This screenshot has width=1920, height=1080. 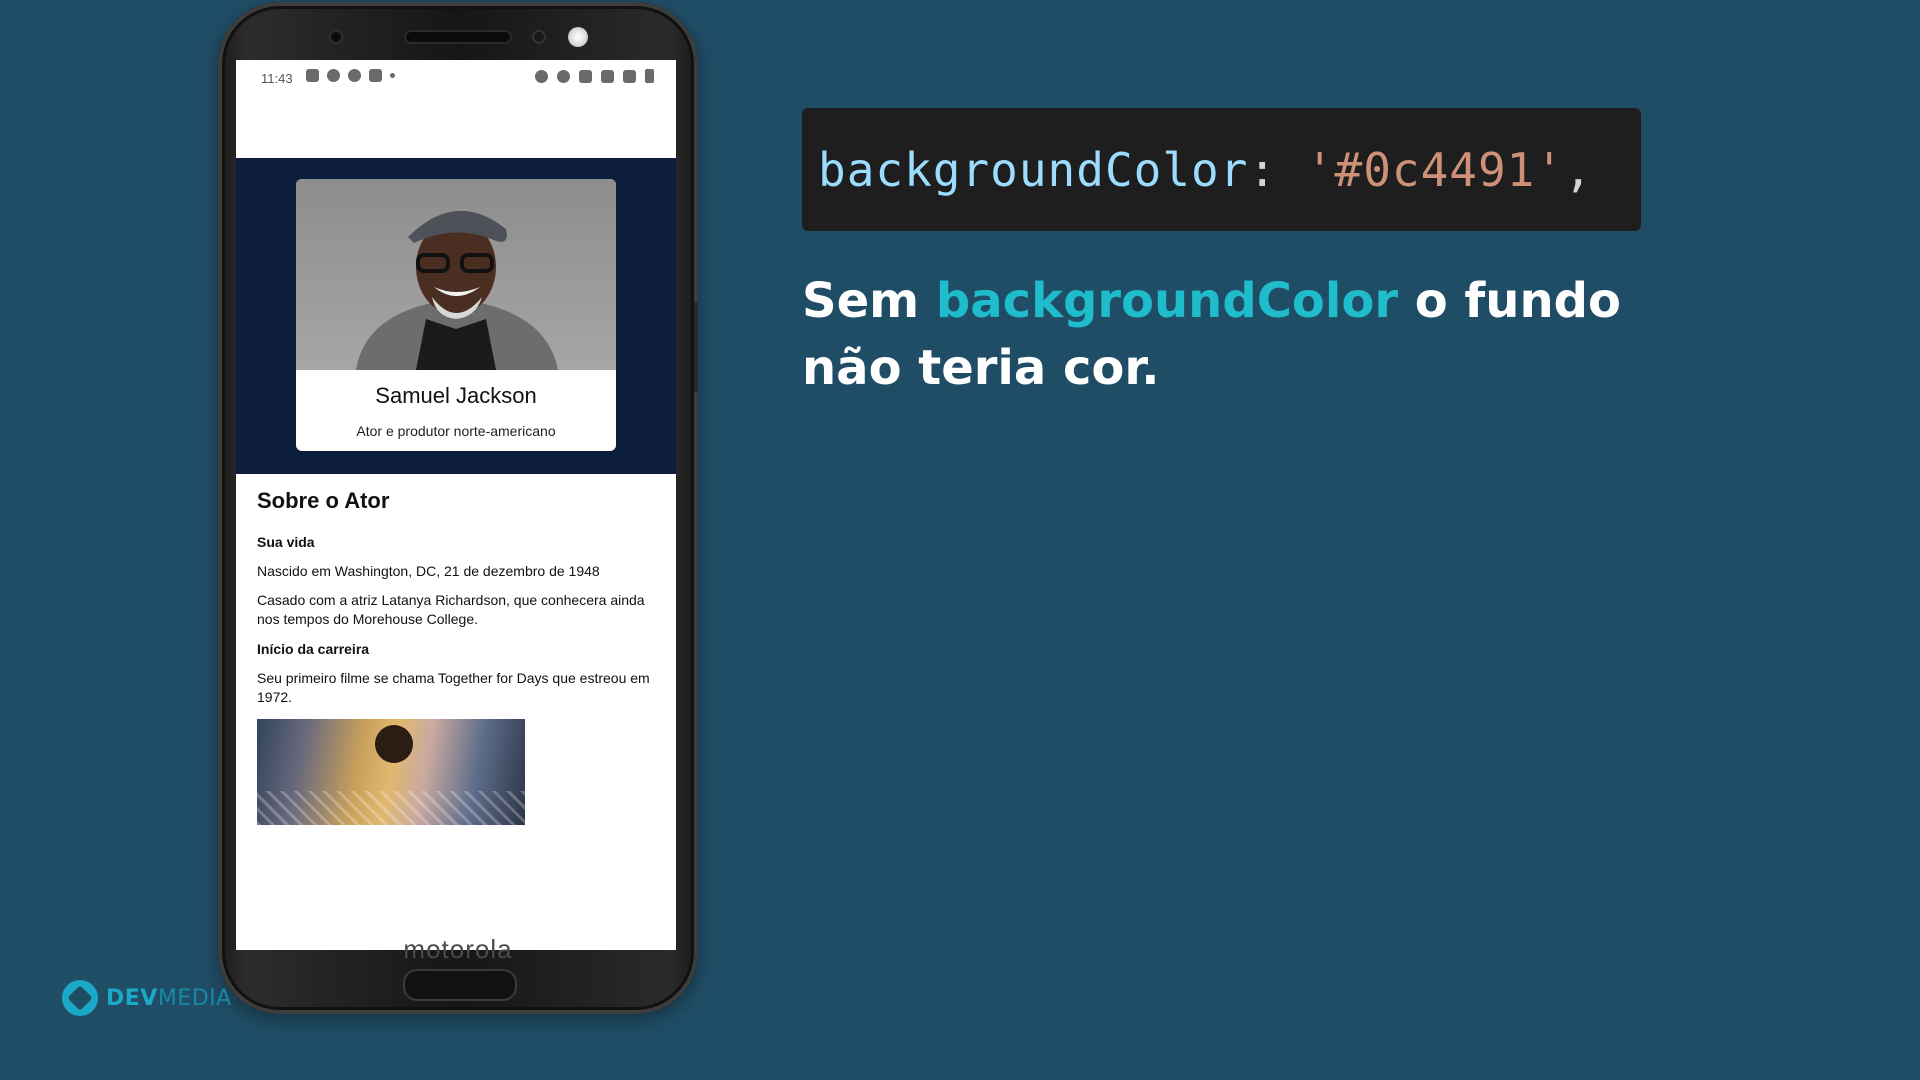 What do you see at coordinates (1166, 301) in the screenshot?
I see `caption-highlight: backgroundColor` at bounding box center [1166, 301].